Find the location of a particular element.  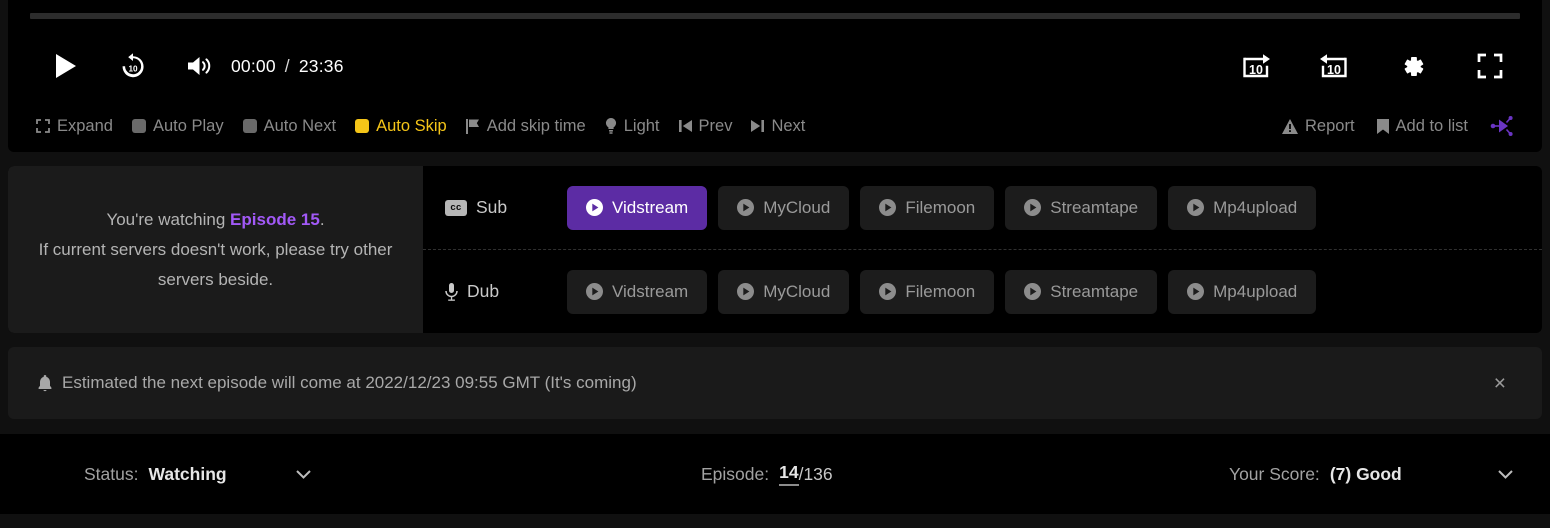

notice-episode: Episode 15 is located at coordinates (275, 219).